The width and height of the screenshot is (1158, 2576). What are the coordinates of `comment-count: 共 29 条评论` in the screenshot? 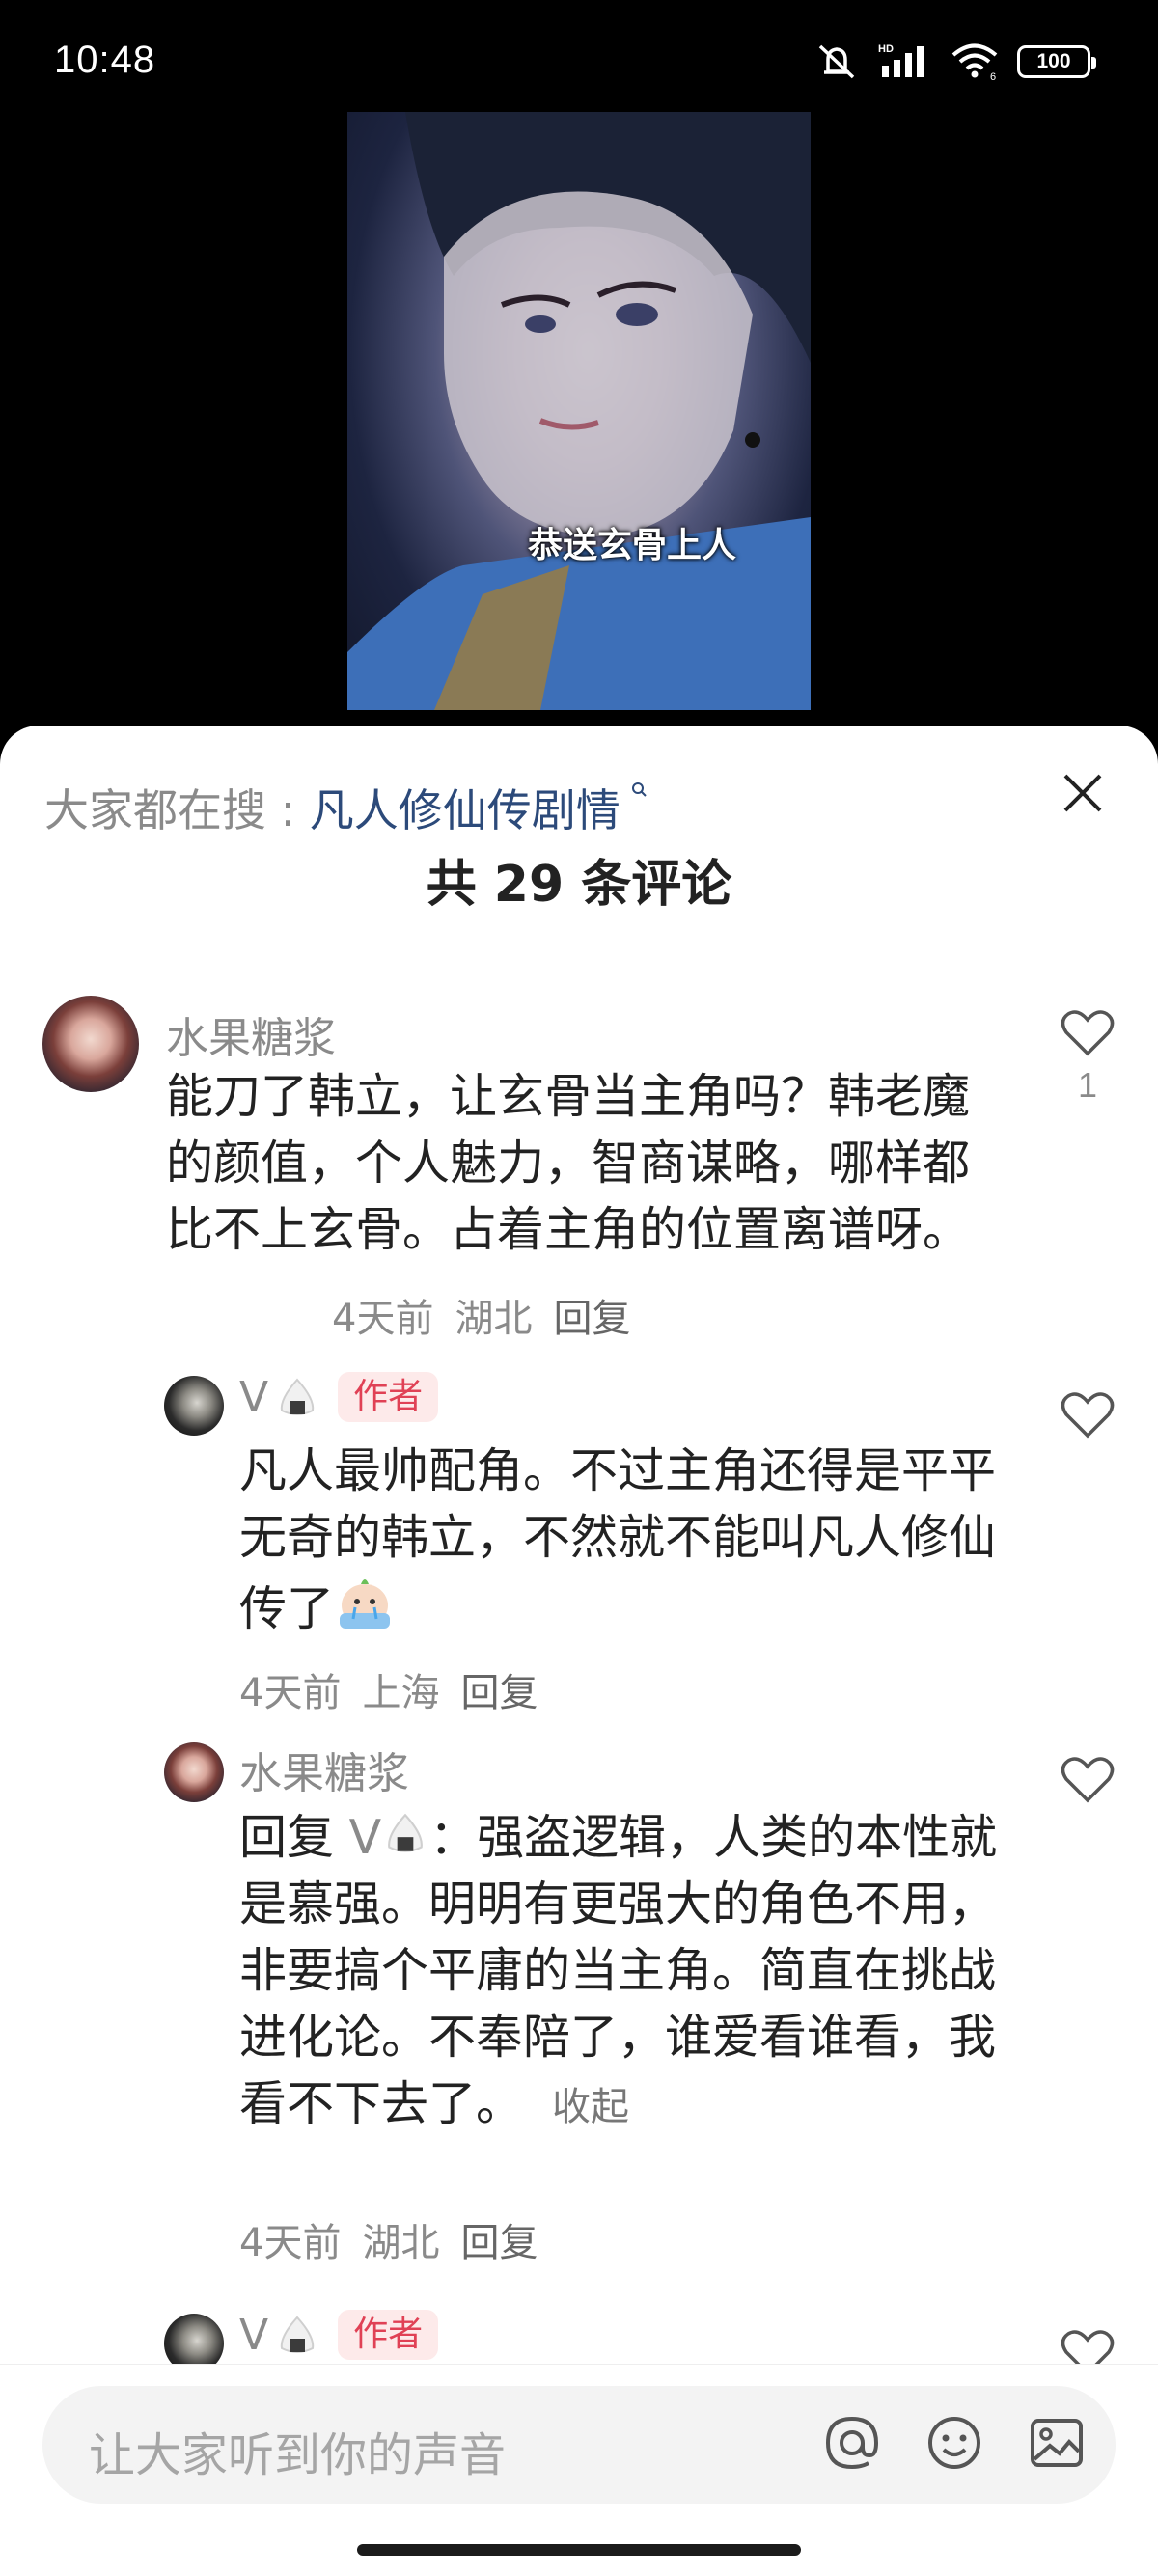 It's located at (579, 885).